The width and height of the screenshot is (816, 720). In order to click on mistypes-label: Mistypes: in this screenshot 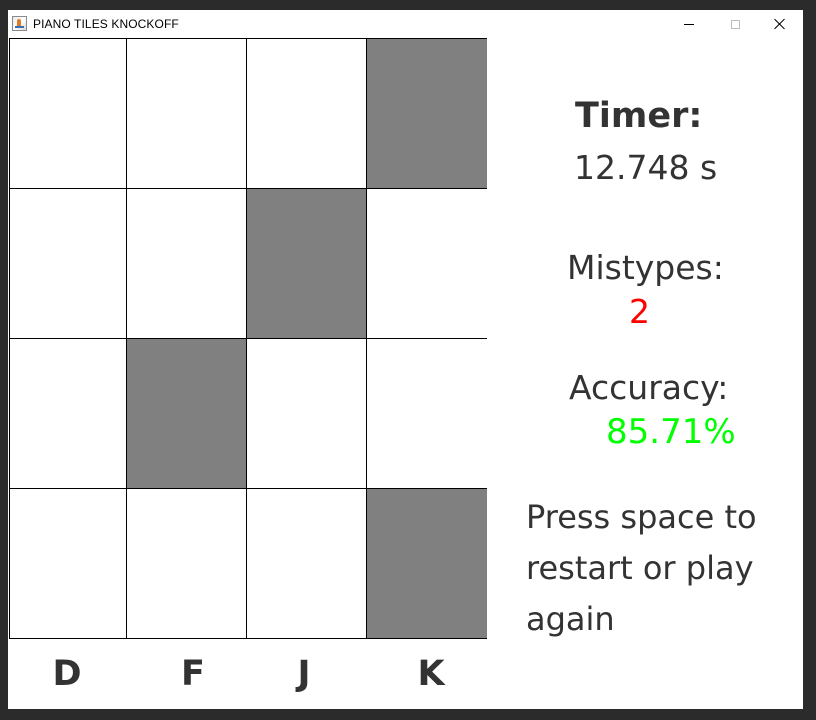, I will do `click(645, 267)`.